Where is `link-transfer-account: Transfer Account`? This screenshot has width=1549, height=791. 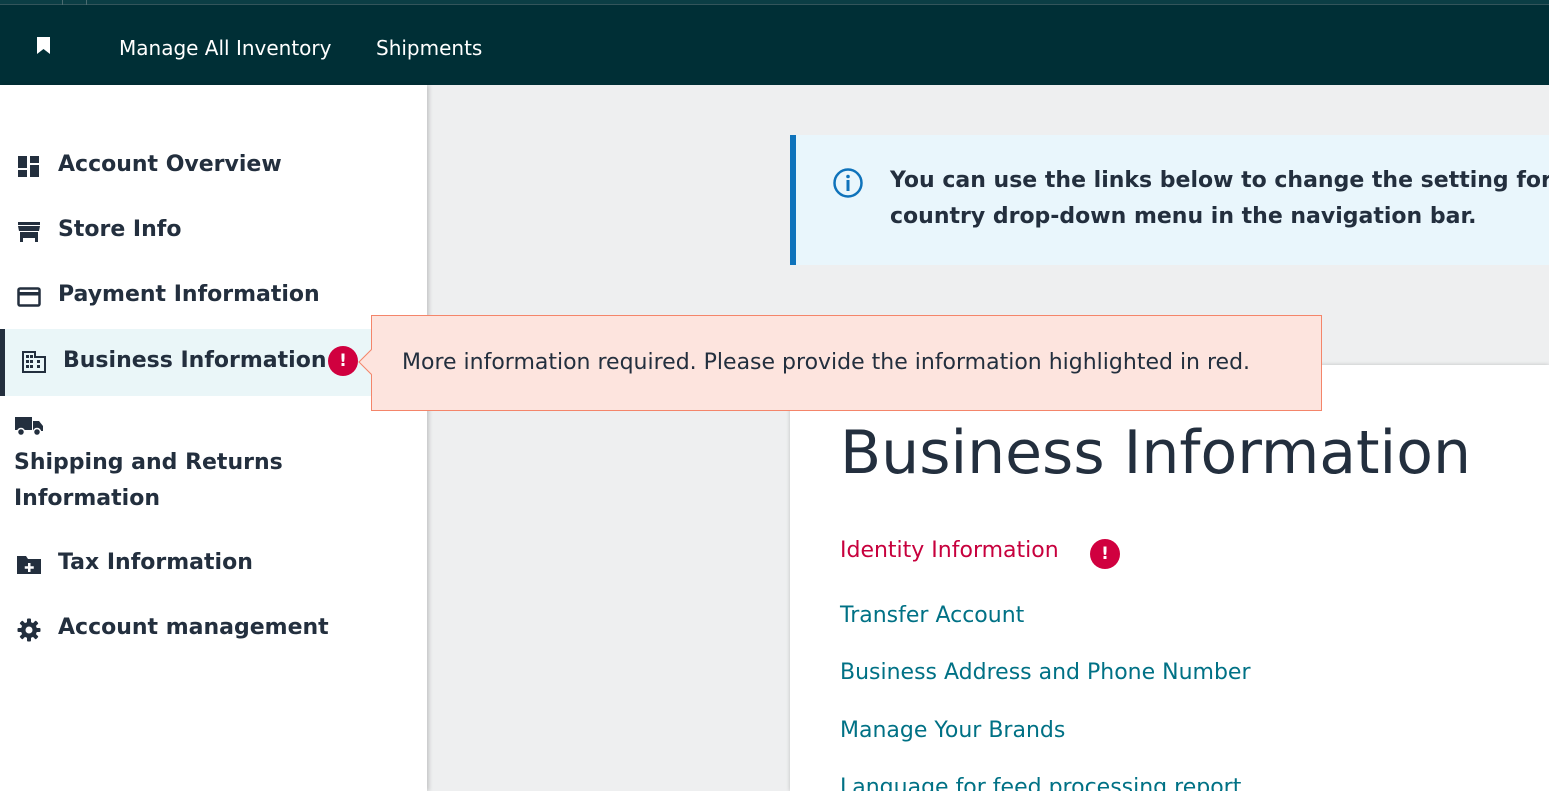
link-transfer-account: Transfer Account is located at coordinates (932, 616).